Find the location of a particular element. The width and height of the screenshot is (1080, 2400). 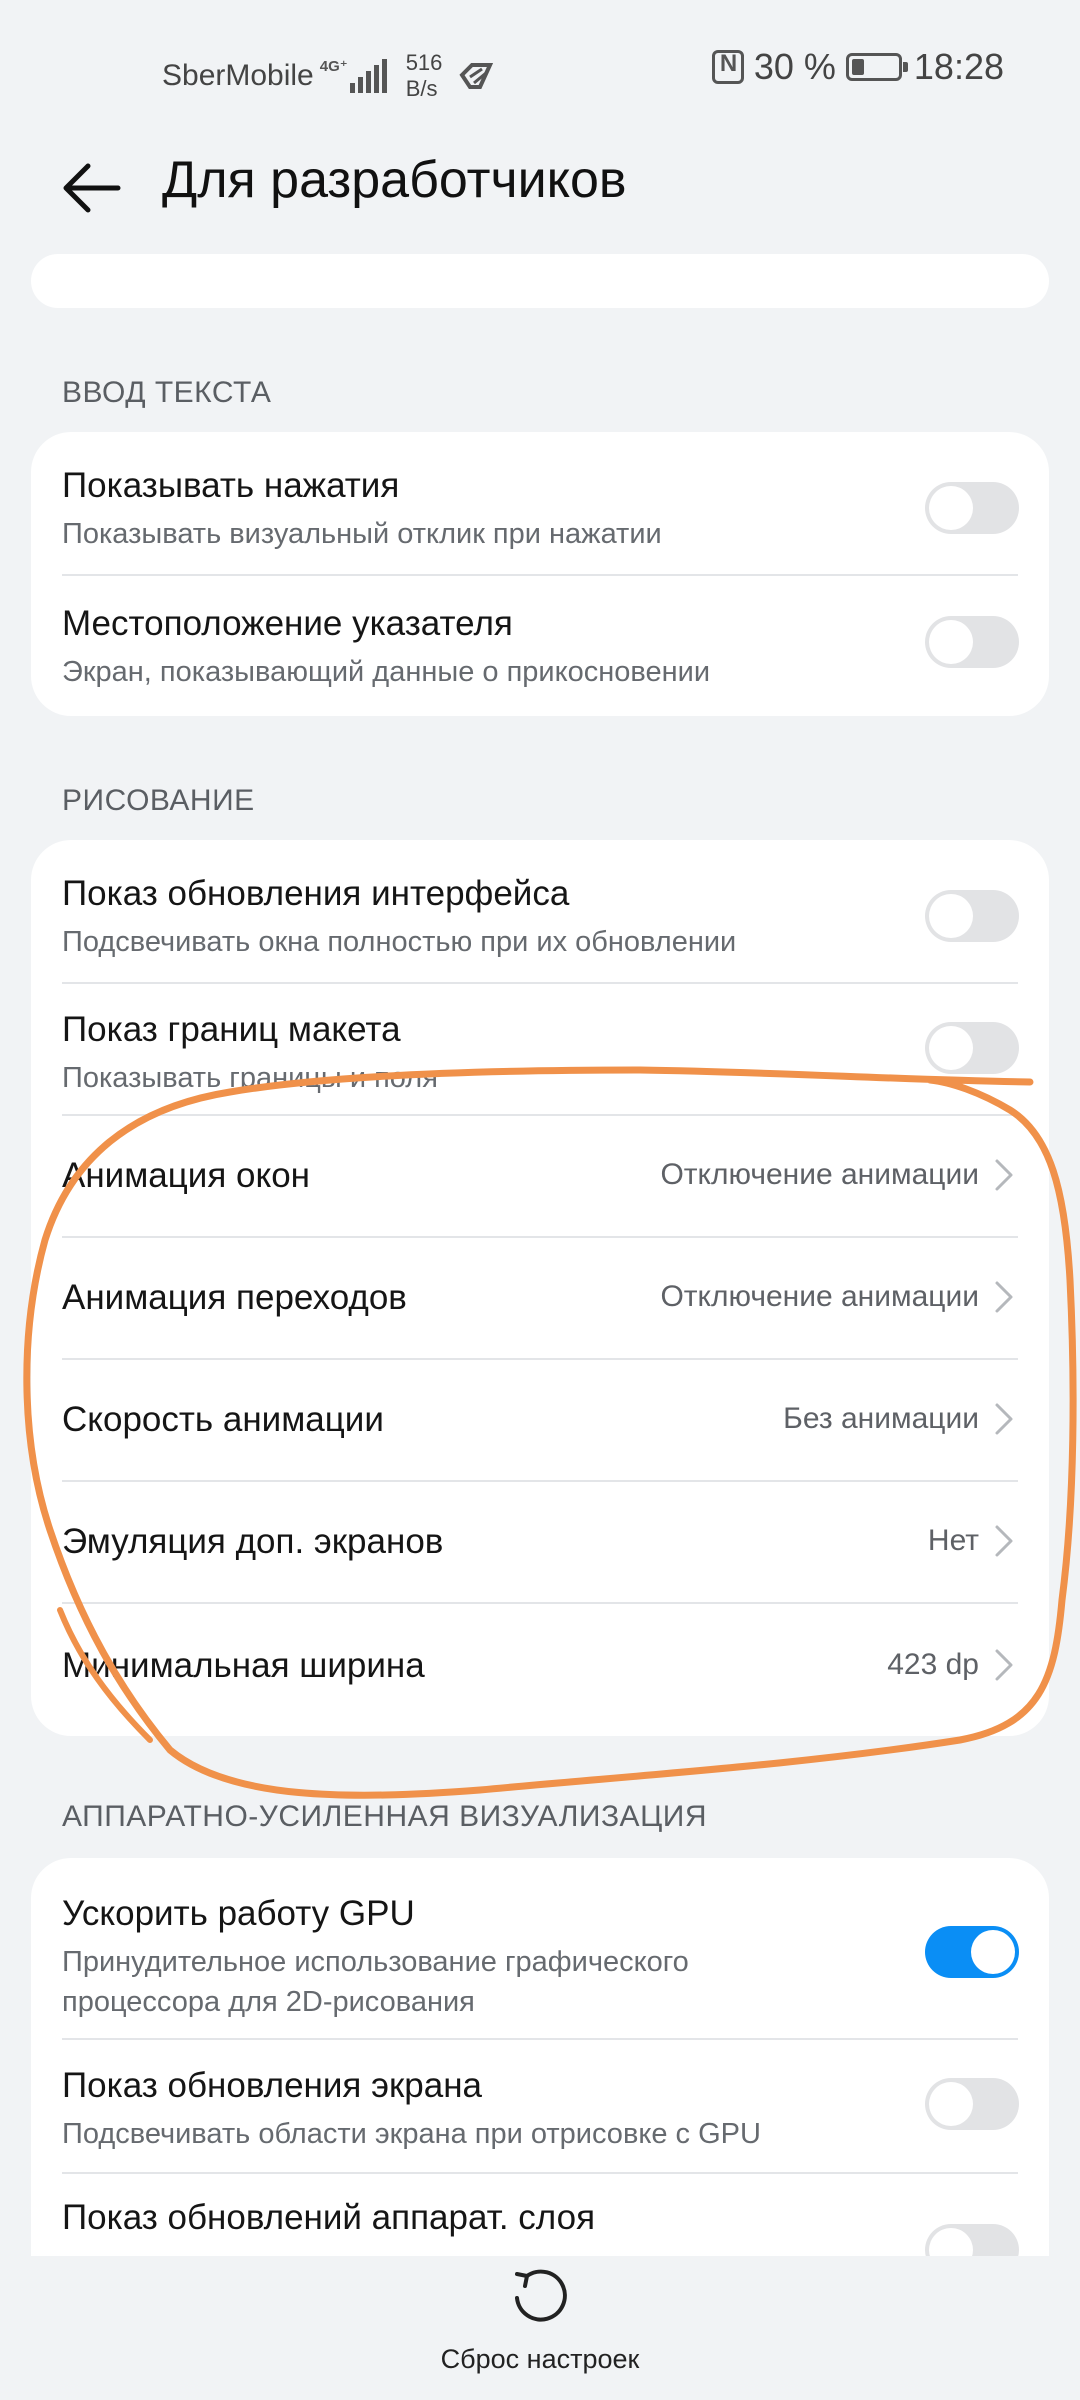

toggle-force-gpu is located at coordinates (972, 1952).